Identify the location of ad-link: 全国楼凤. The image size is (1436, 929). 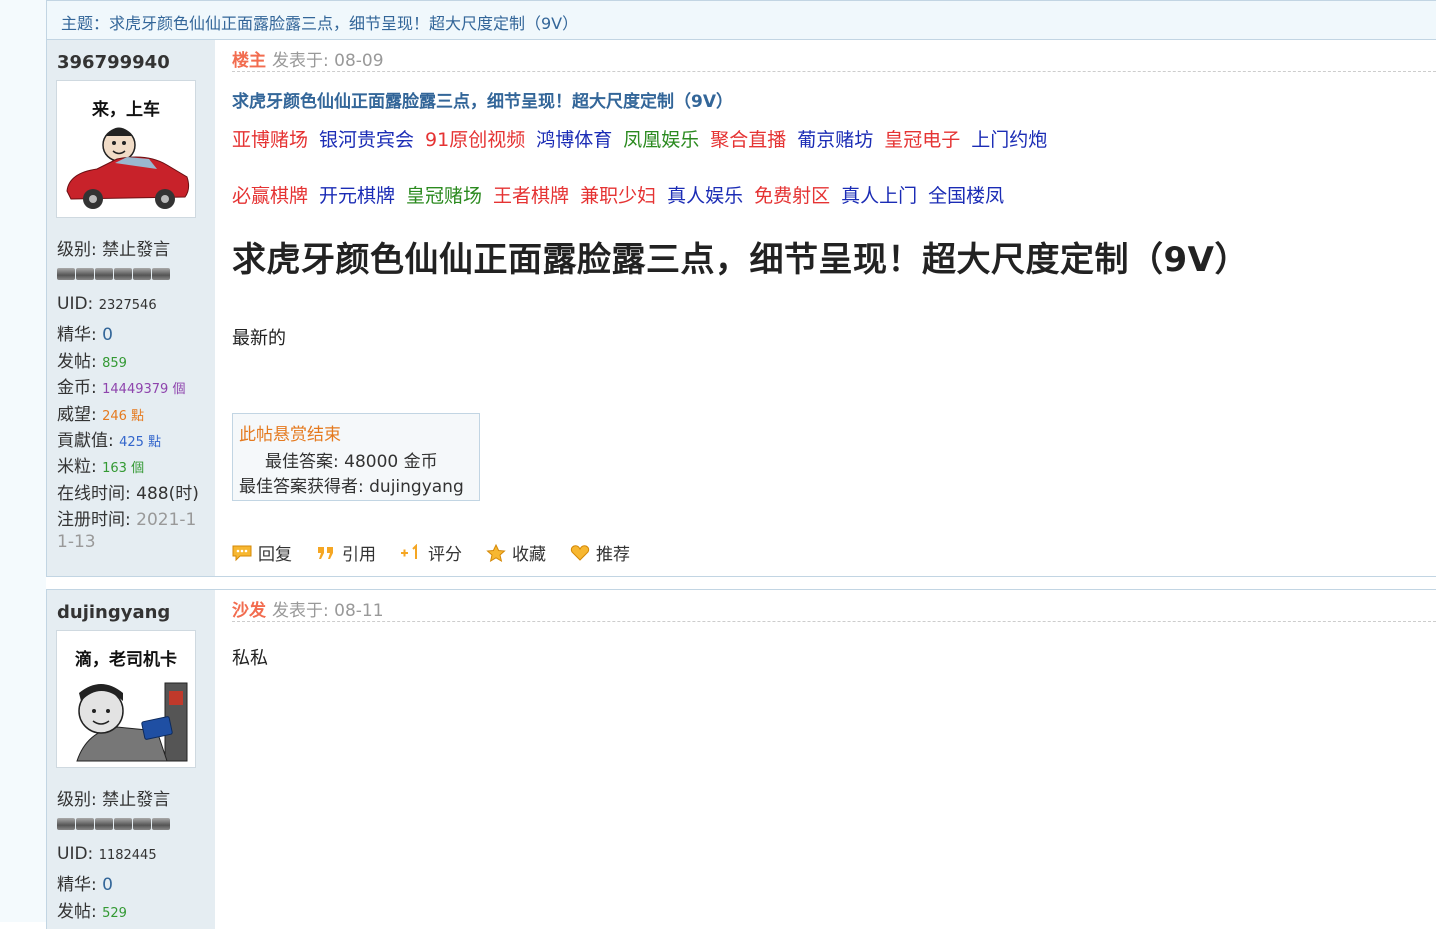
(966, 196).